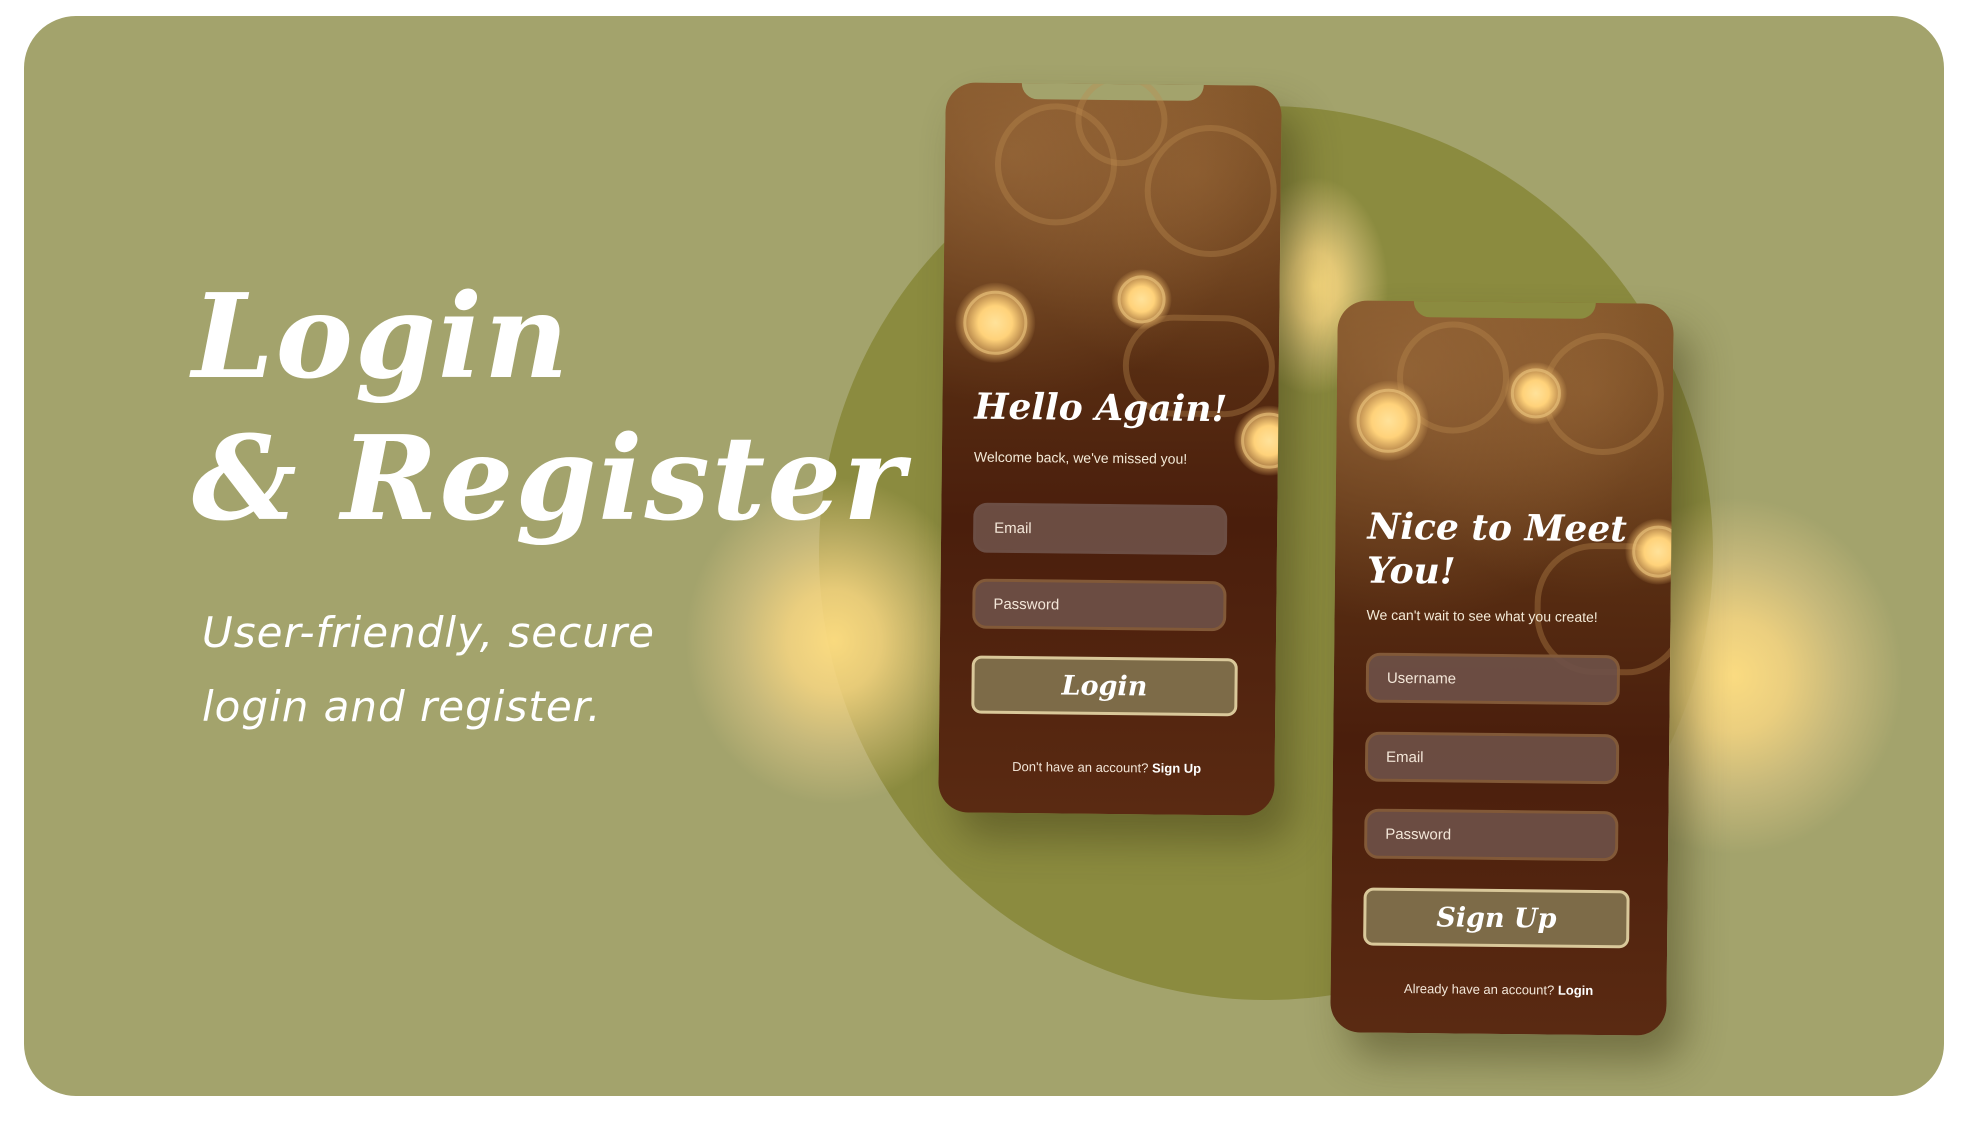  Describe the element at coordinates (549, 408) in the screenshot. I see `hero-title: Login & Register` at that location.